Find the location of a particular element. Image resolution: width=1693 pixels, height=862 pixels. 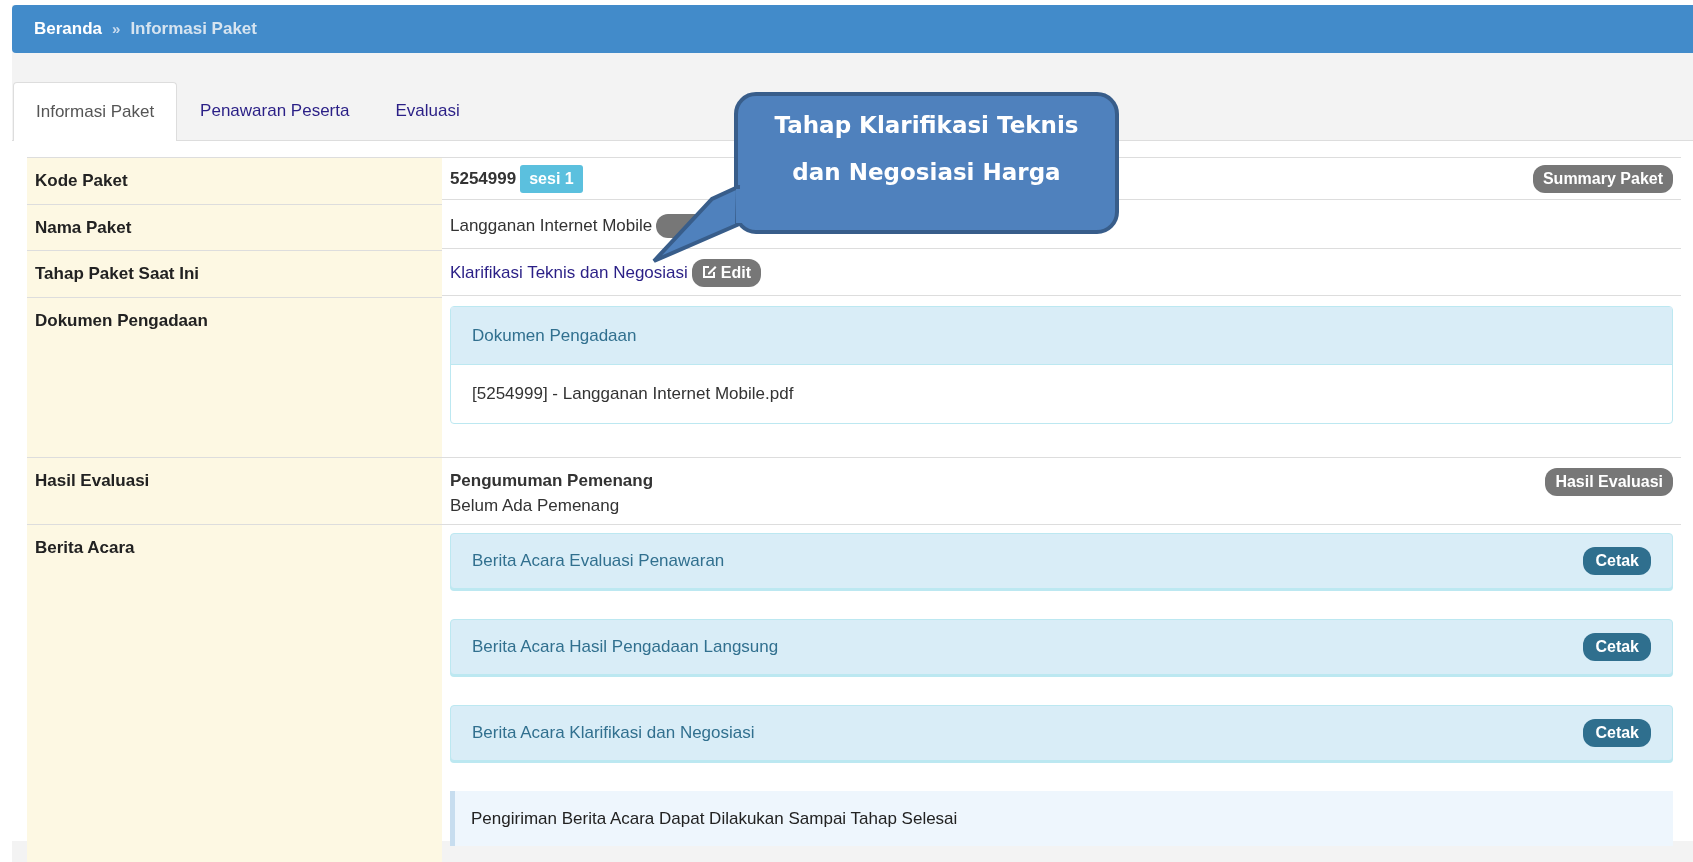

panel-title: Dokumen Pengadaan is located at coordinates (1061, 335).